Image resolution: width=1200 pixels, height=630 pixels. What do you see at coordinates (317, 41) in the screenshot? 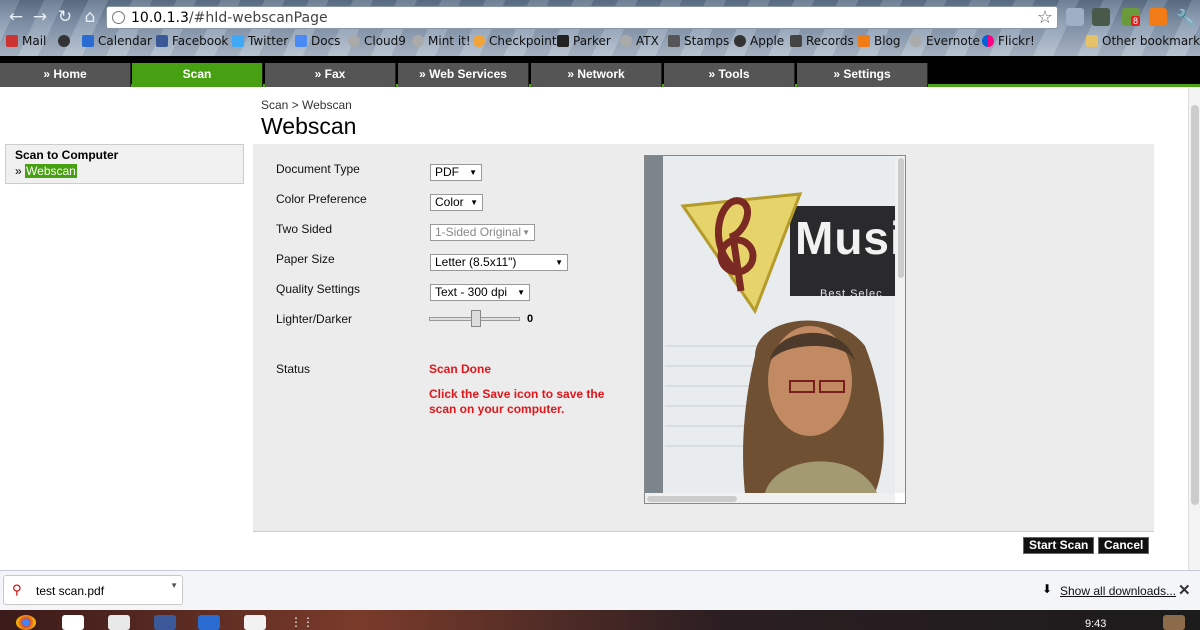
I see `bookmark-docs: Docs` at bounding box center [317, 41].